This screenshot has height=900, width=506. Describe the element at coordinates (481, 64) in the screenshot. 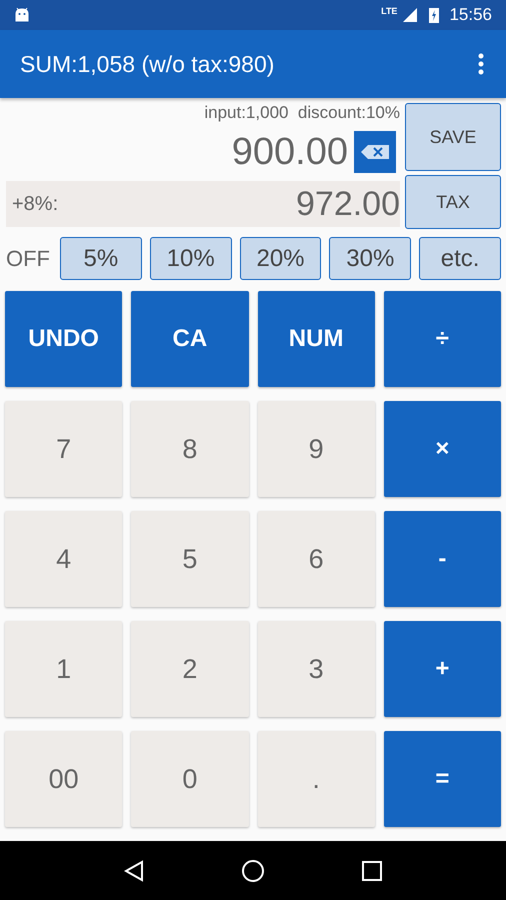

I see `menu-icon` at that location.